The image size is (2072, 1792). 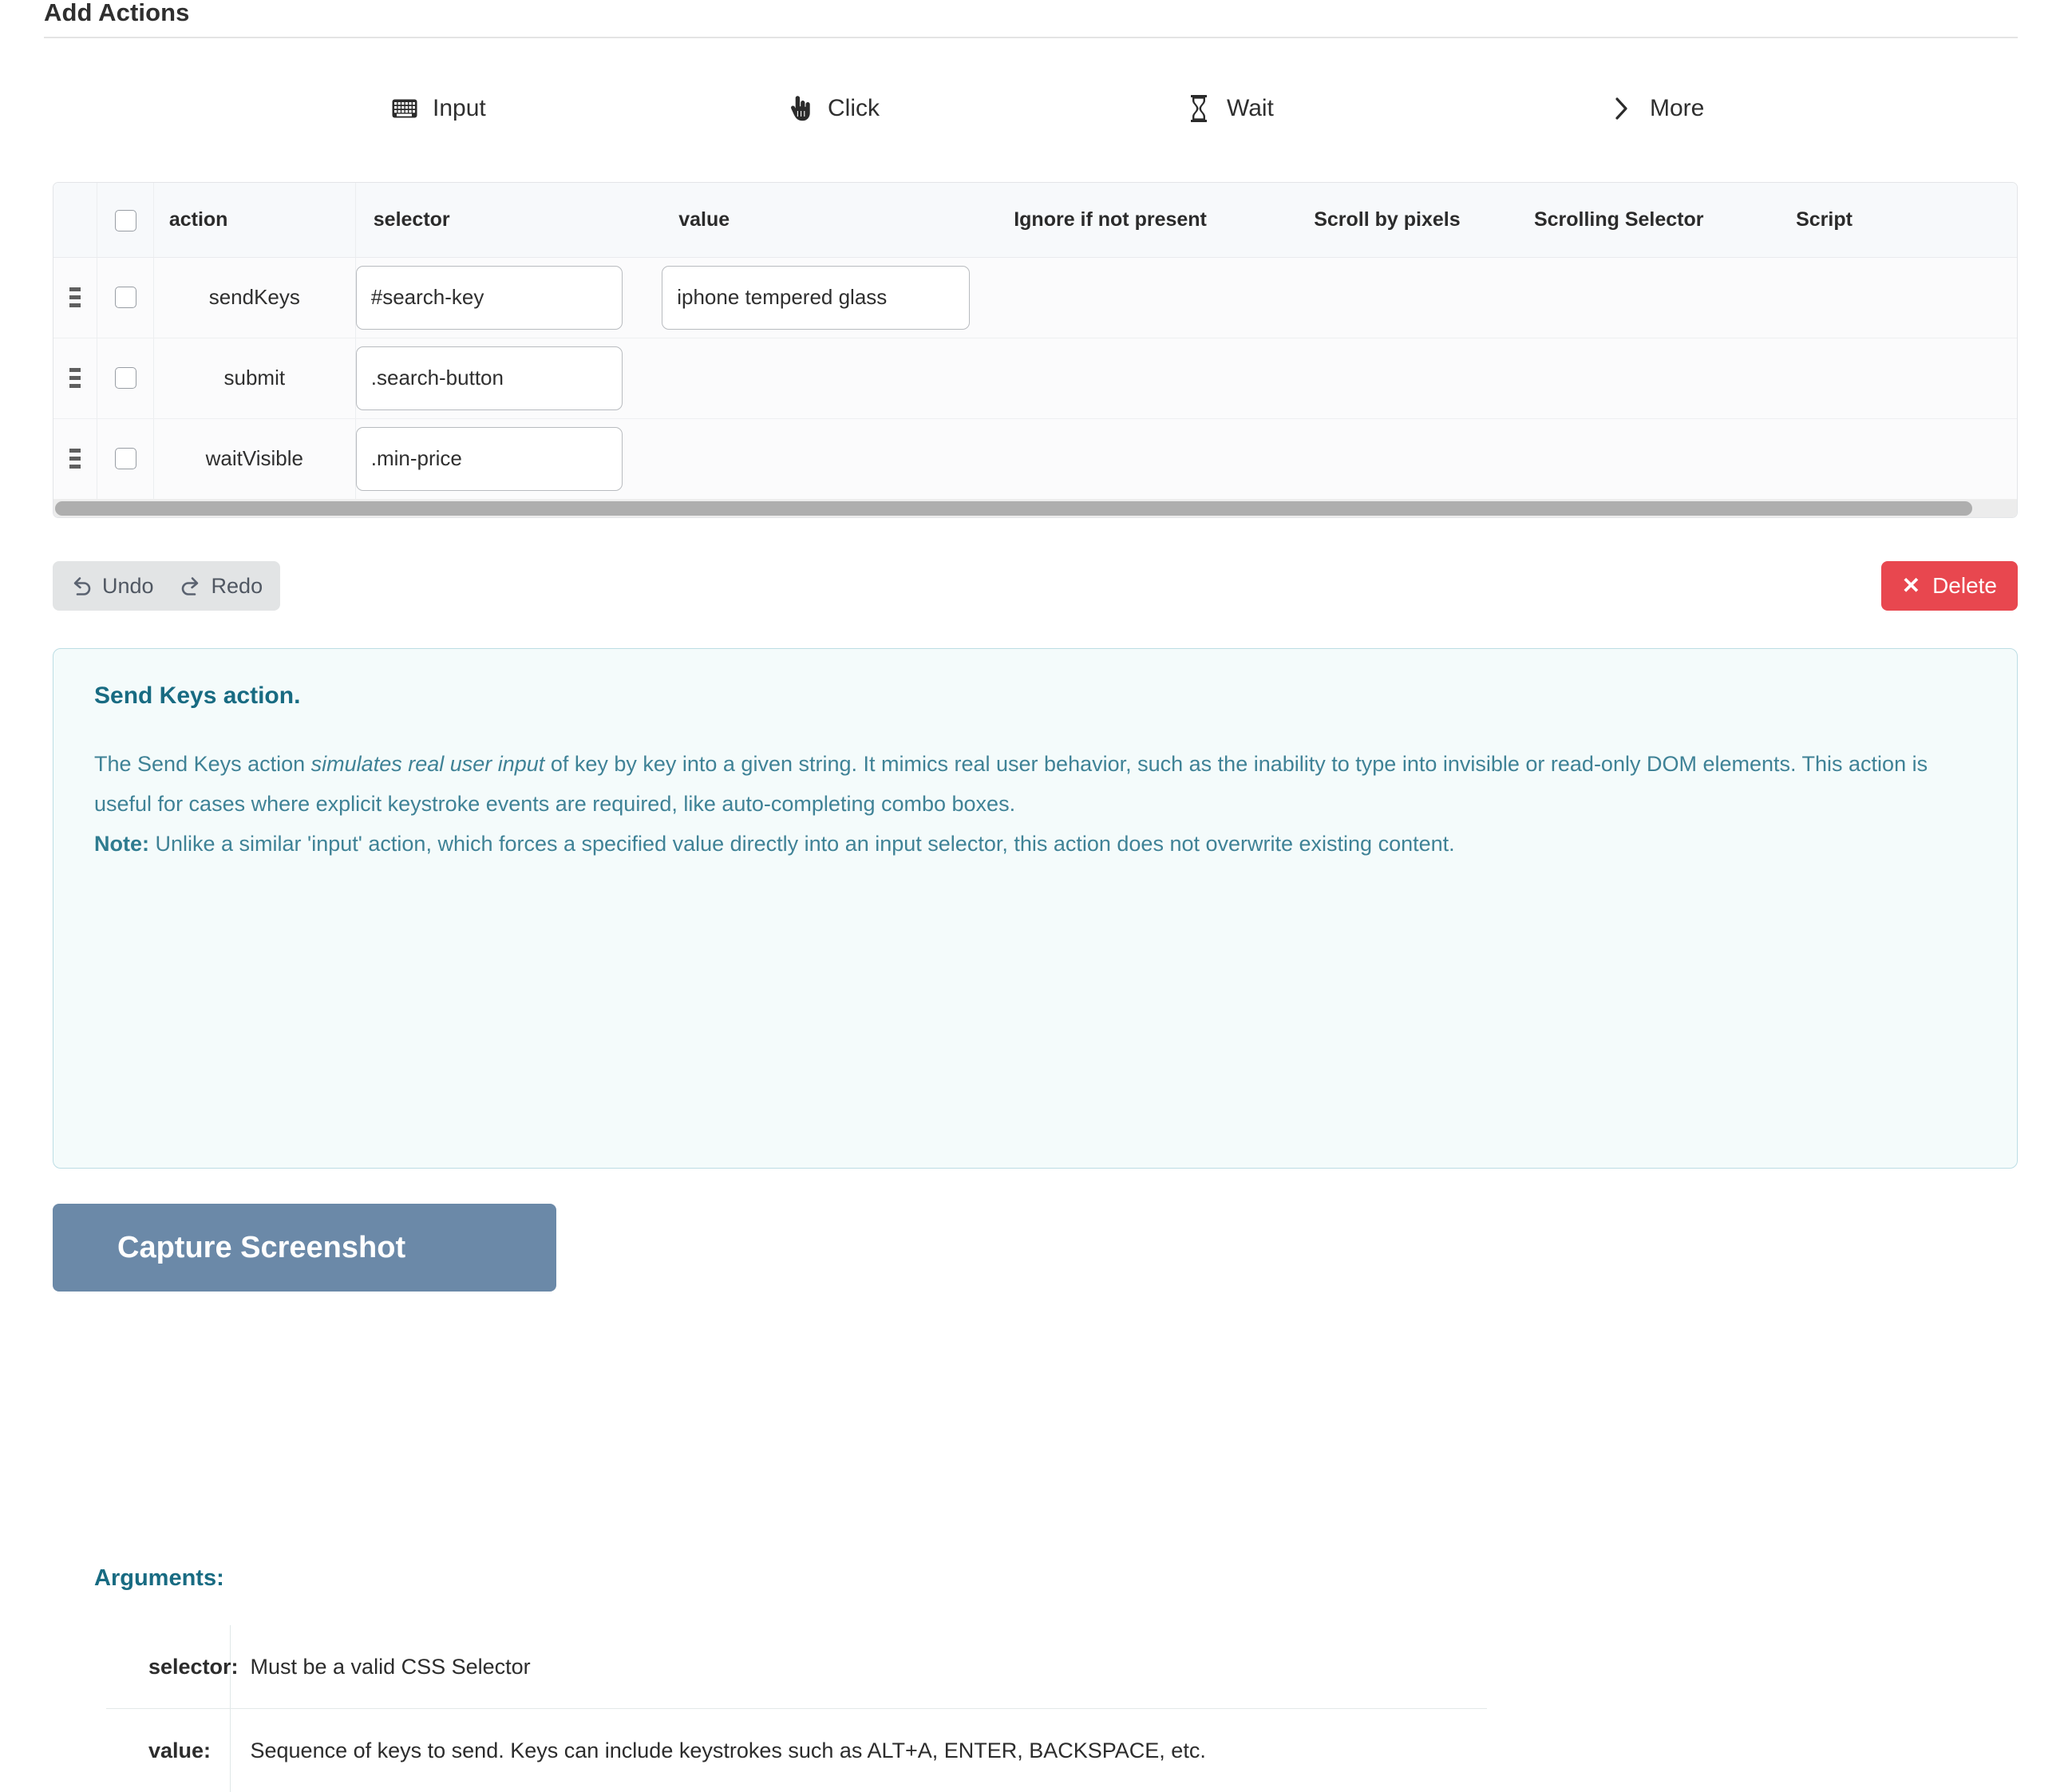 What do you see at coordinates (304, 1248) in the screenshot?
I see `capture-screenshot-button: Capture Screenshot` at bounding box center [304, 1248].